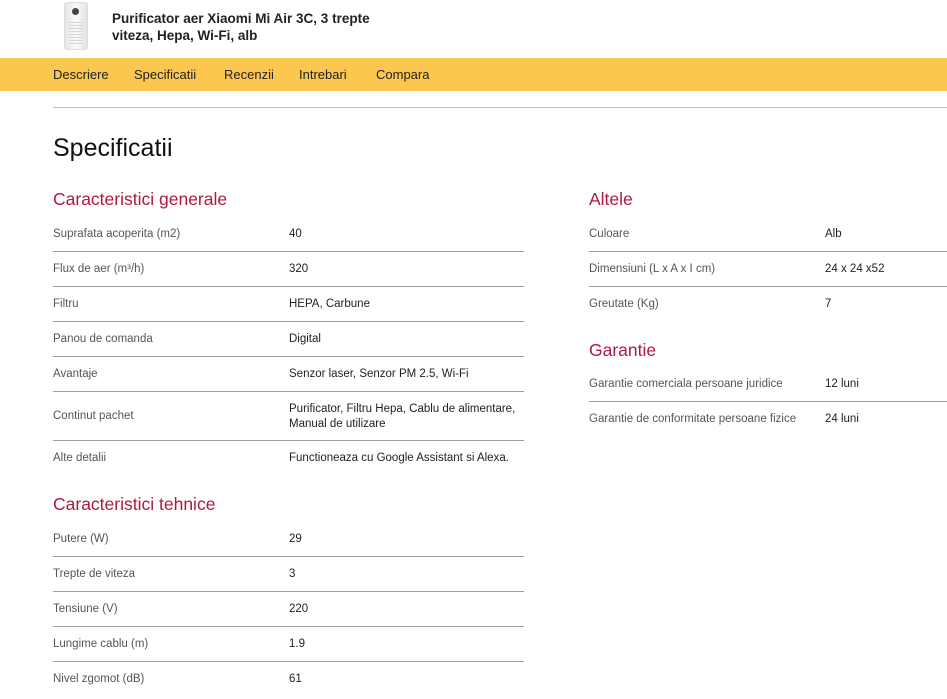  I want to click on nav-tab-recenzii: Recenzii, so click(249, 74).